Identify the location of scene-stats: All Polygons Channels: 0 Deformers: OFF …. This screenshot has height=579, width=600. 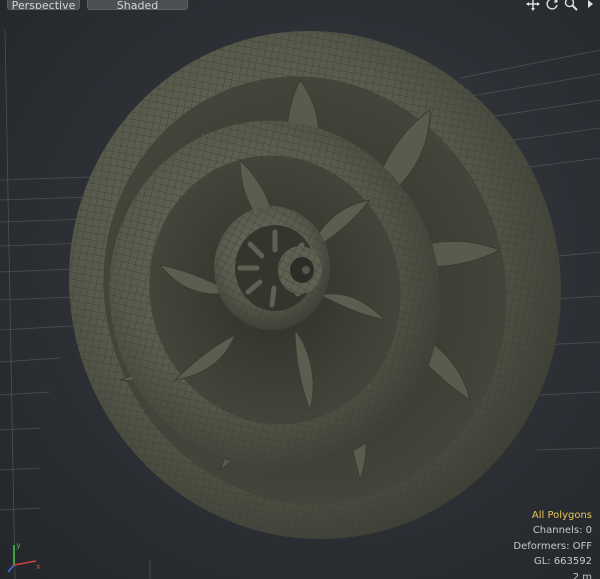
(552, 543).